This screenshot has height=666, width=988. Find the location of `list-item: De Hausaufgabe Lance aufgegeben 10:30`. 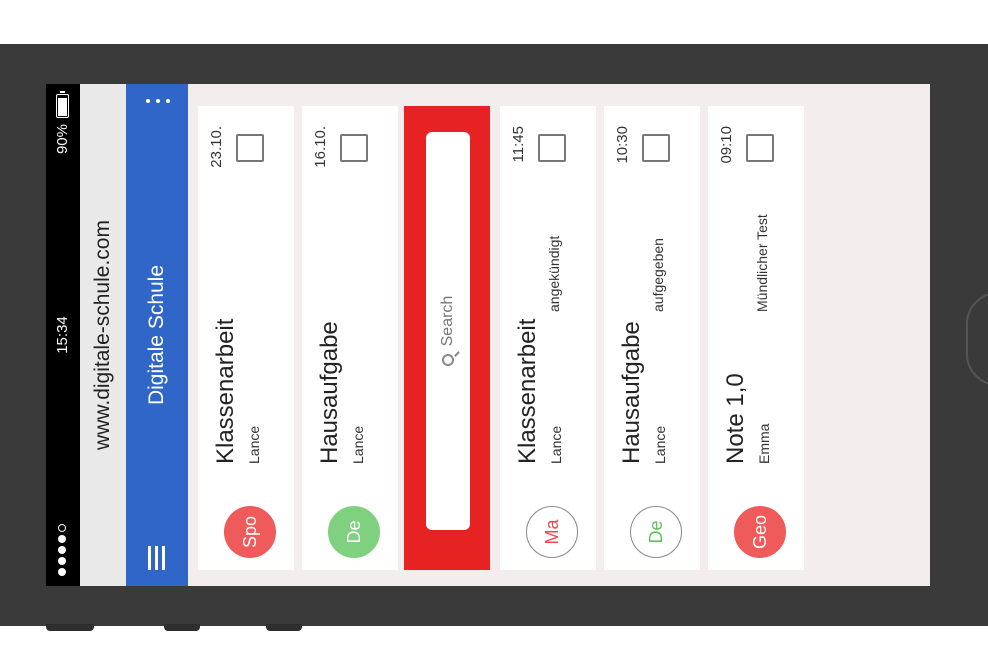

list-item: De Hausaufgabe Lance aufgegeben 10:30 is located at coordinates (652, 338).